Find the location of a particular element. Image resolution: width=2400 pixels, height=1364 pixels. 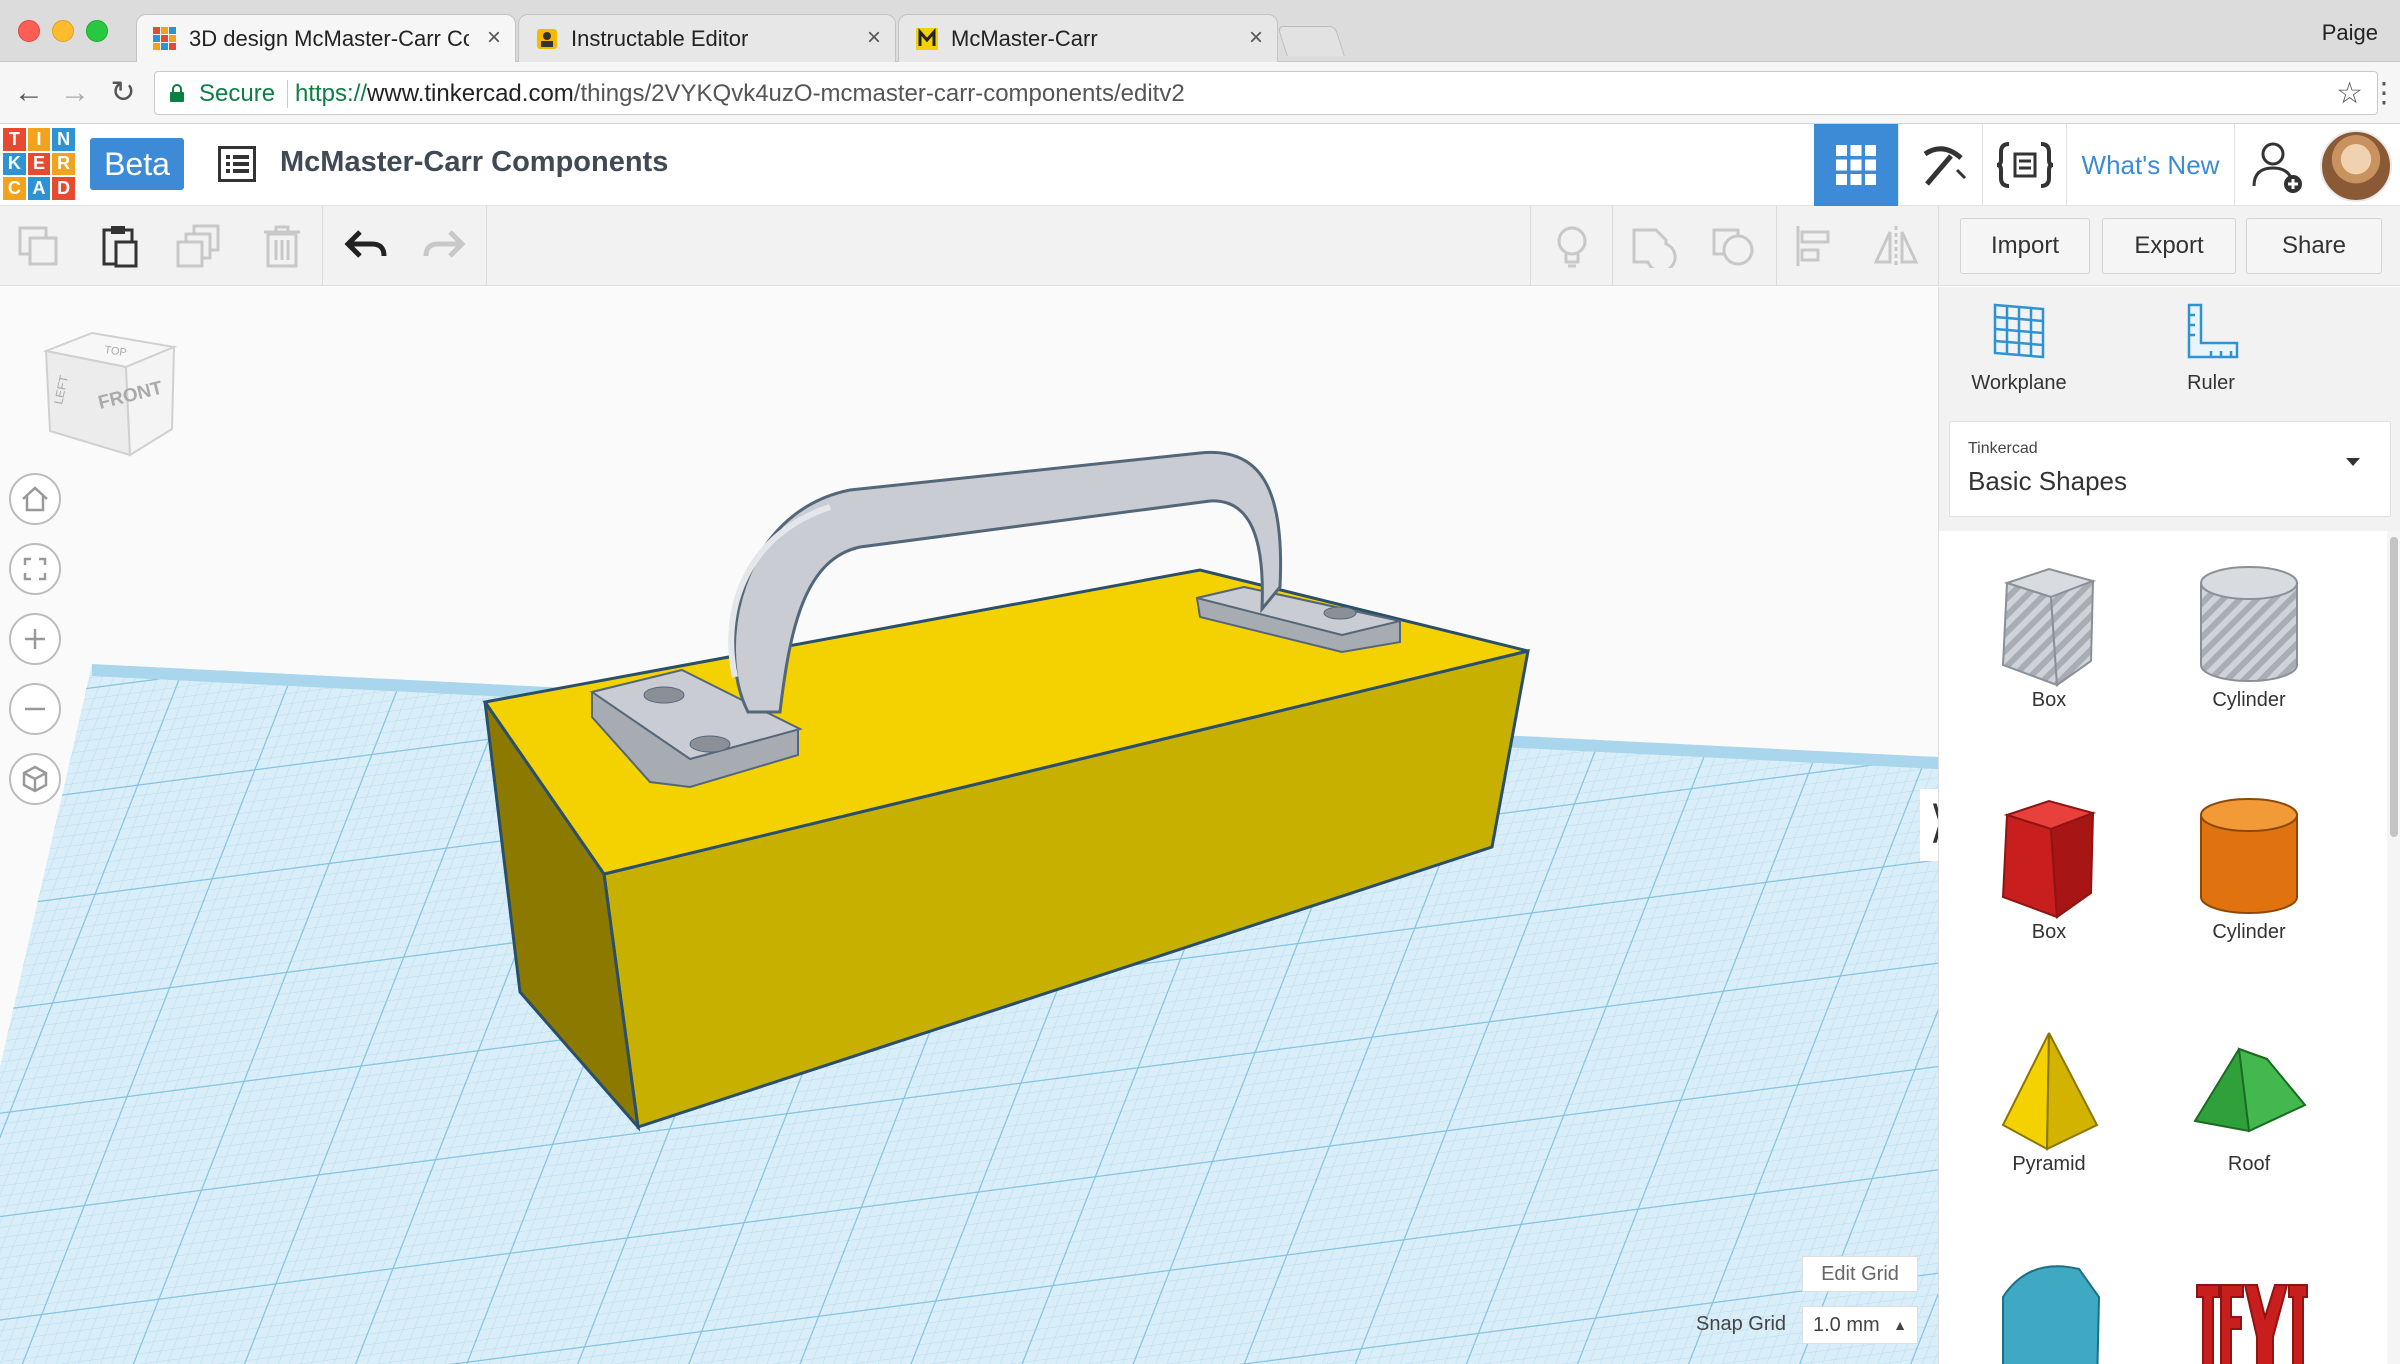

zoom-out-button is located at coordinates (35, 709).